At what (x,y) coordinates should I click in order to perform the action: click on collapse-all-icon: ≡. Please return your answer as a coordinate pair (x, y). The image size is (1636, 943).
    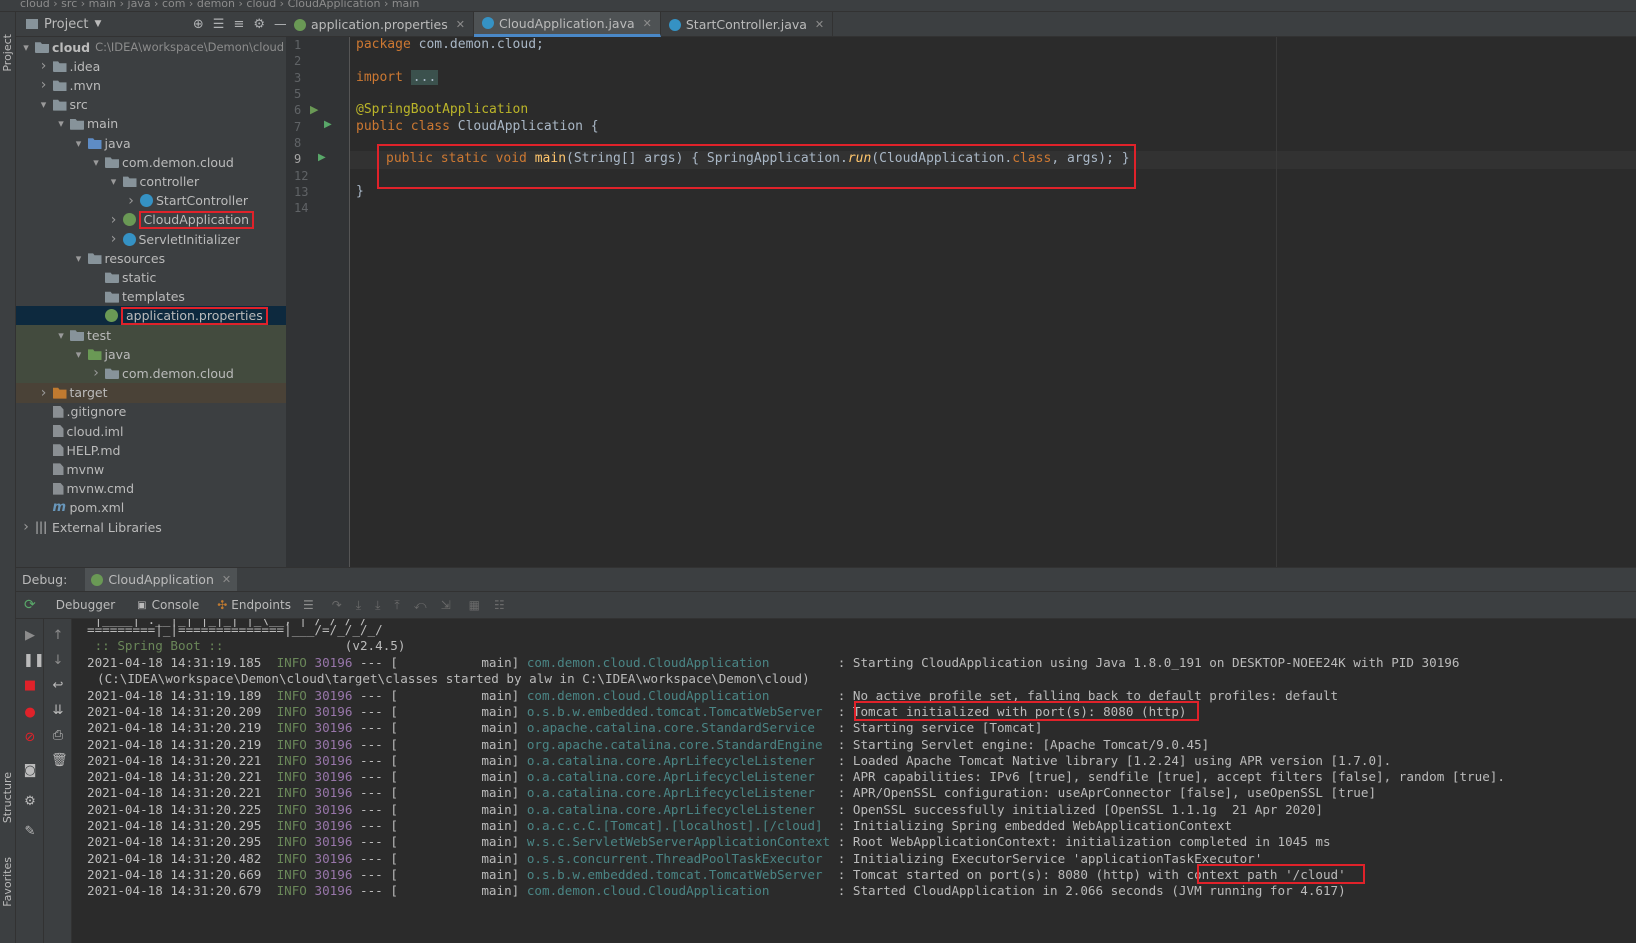
    Looking at the image, I should click on (238, 24).